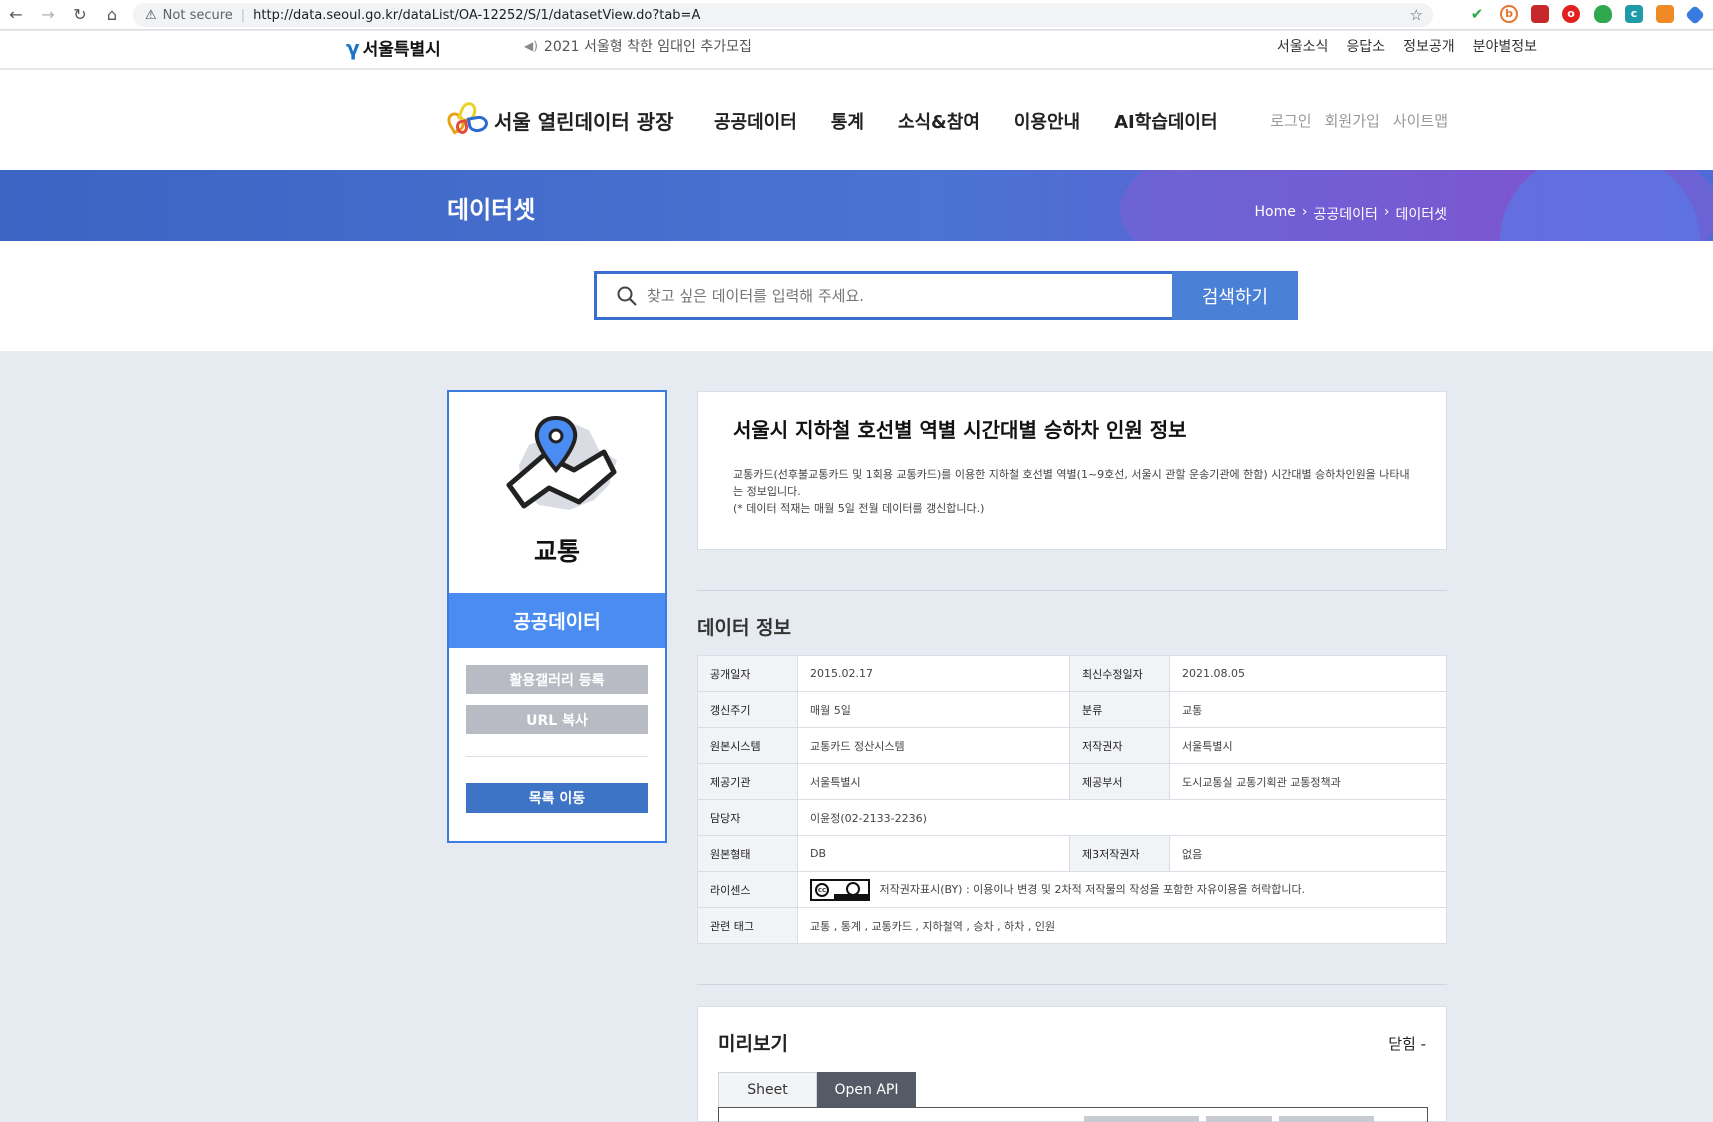 The width and height of the screenshot is (1713, 1122). I want to click on nav-news: 소식&참여, so click(939, 121).